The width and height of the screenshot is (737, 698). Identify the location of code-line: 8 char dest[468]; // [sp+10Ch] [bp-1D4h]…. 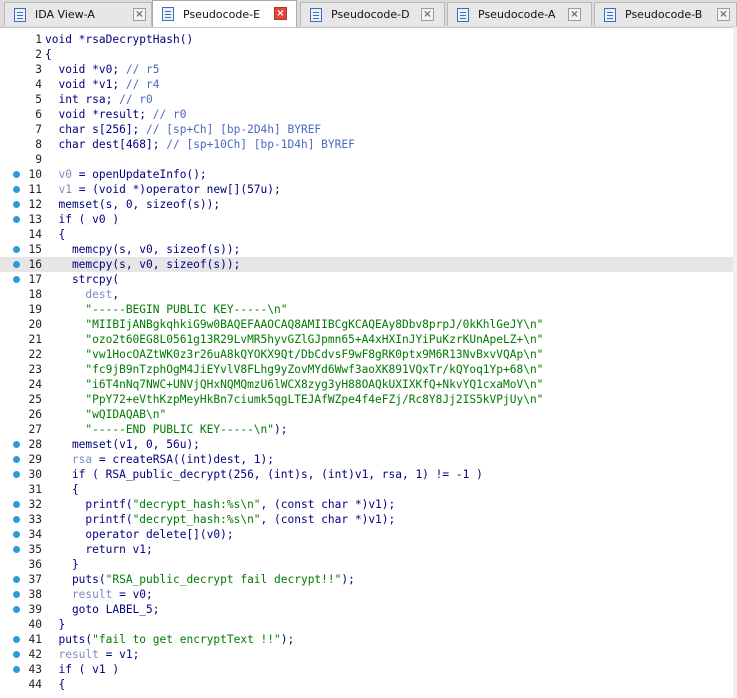
(368, 144).